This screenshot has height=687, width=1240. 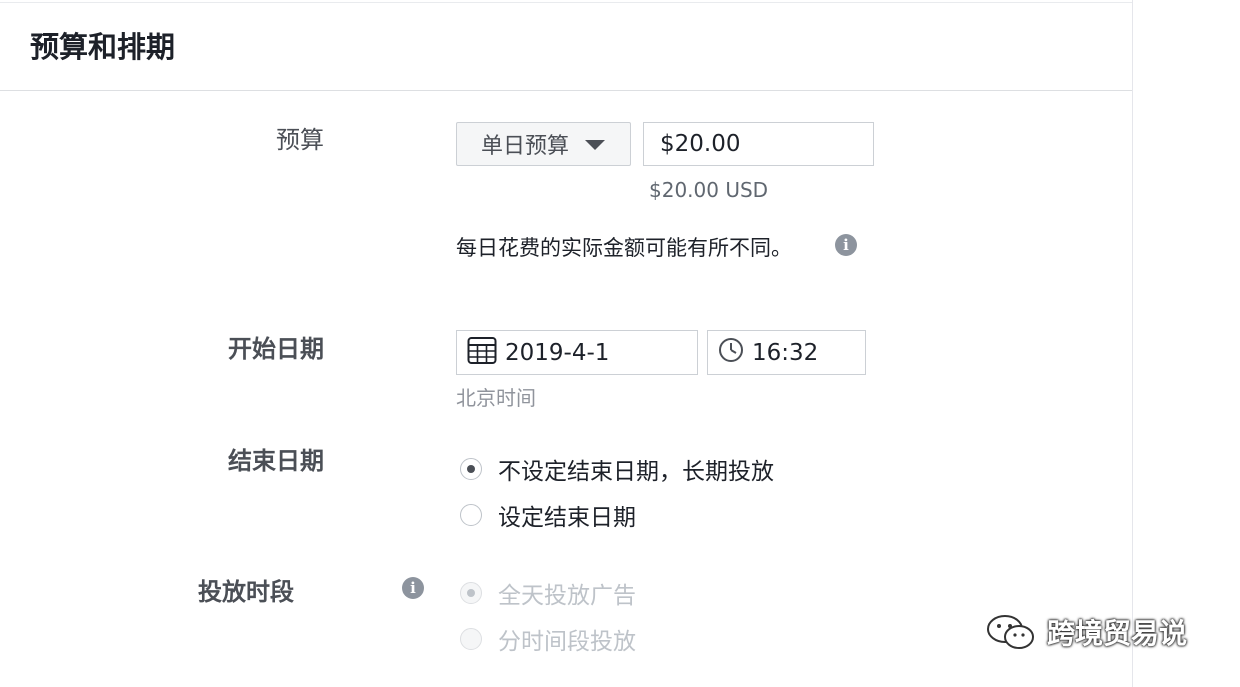 I want to click on panel-title: 预算和排期, so click(x=103, y=47).